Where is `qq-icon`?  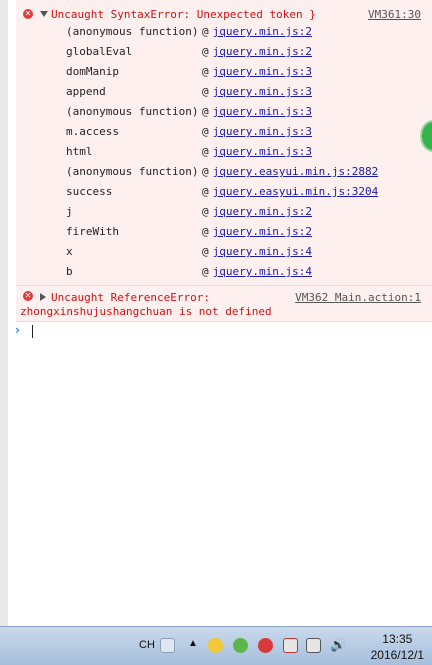
qq-icon is located at coordinates (215, 645).